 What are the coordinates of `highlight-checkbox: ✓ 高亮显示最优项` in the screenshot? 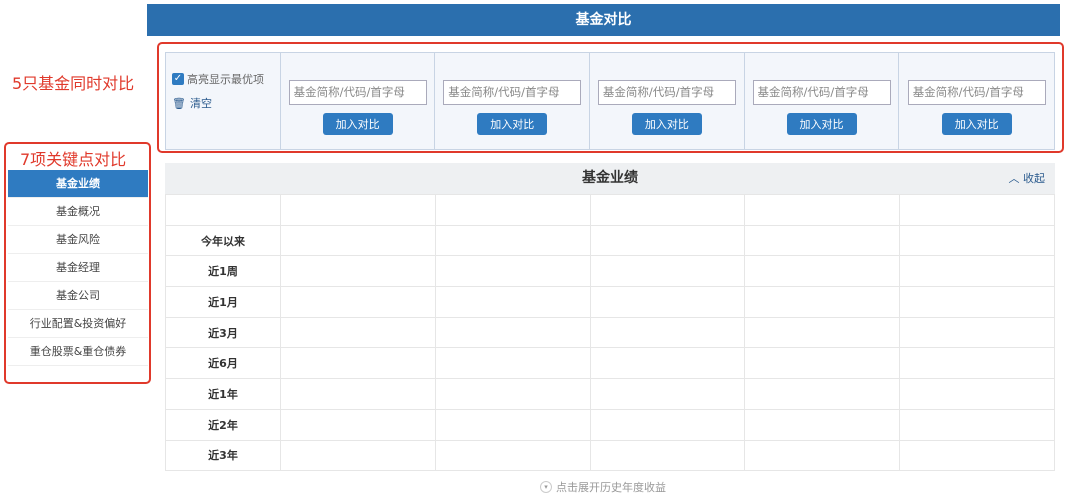 It's located at (226, 79).